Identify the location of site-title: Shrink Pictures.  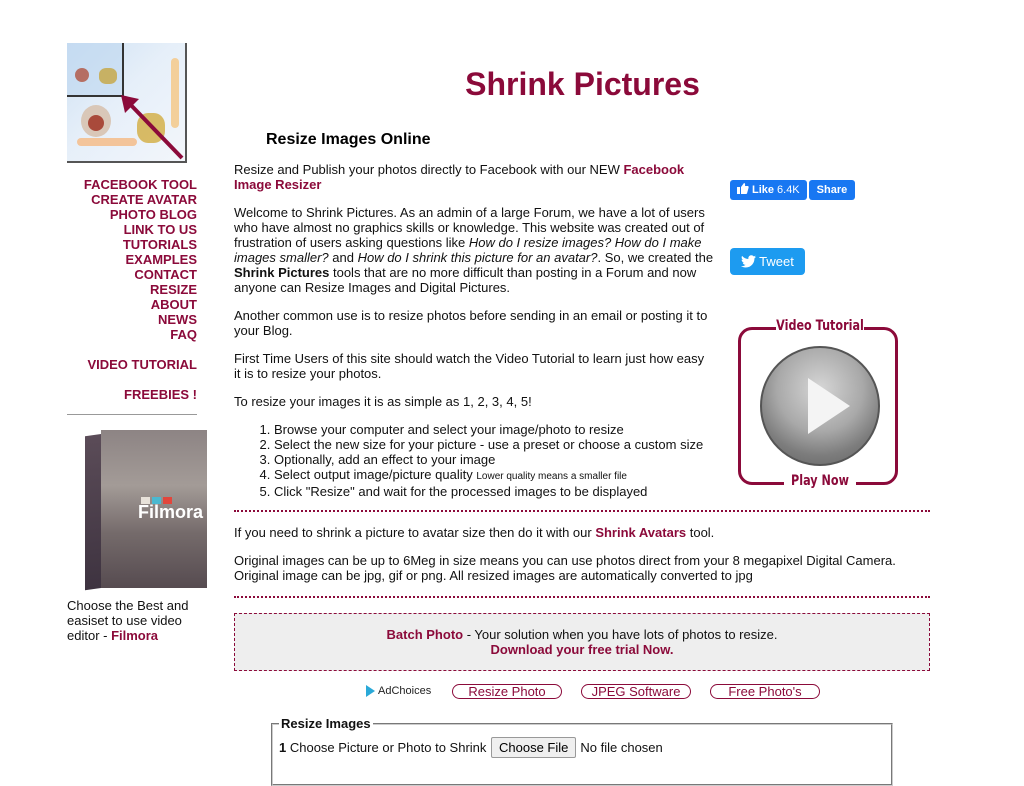
(582, 84).